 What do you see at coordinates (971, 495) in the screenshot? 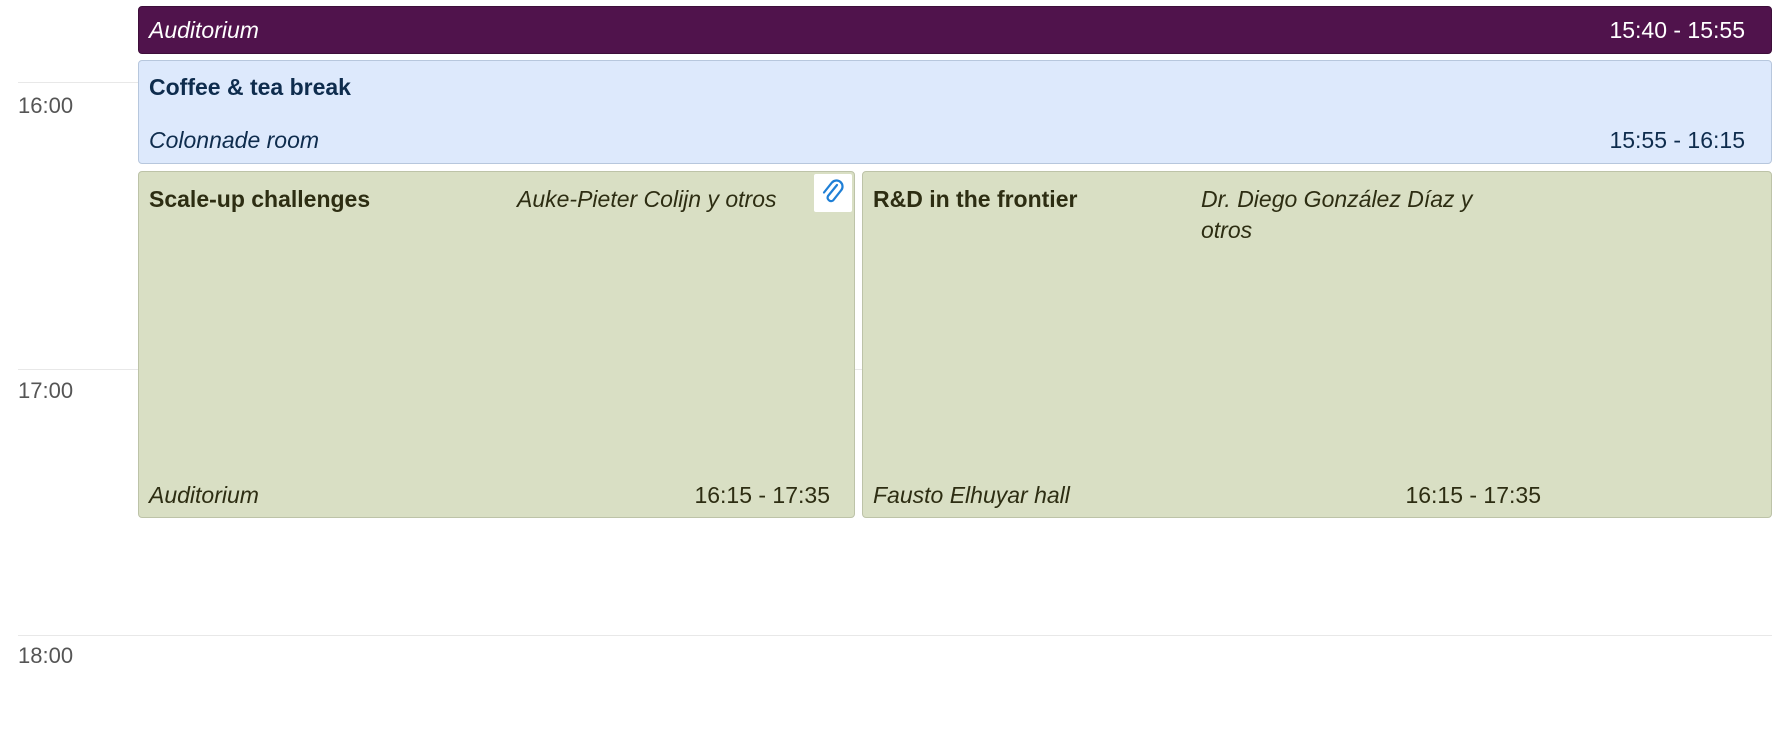
I see `event-location: Fausto Elhuyar hall` at bounding box center [971, 495].